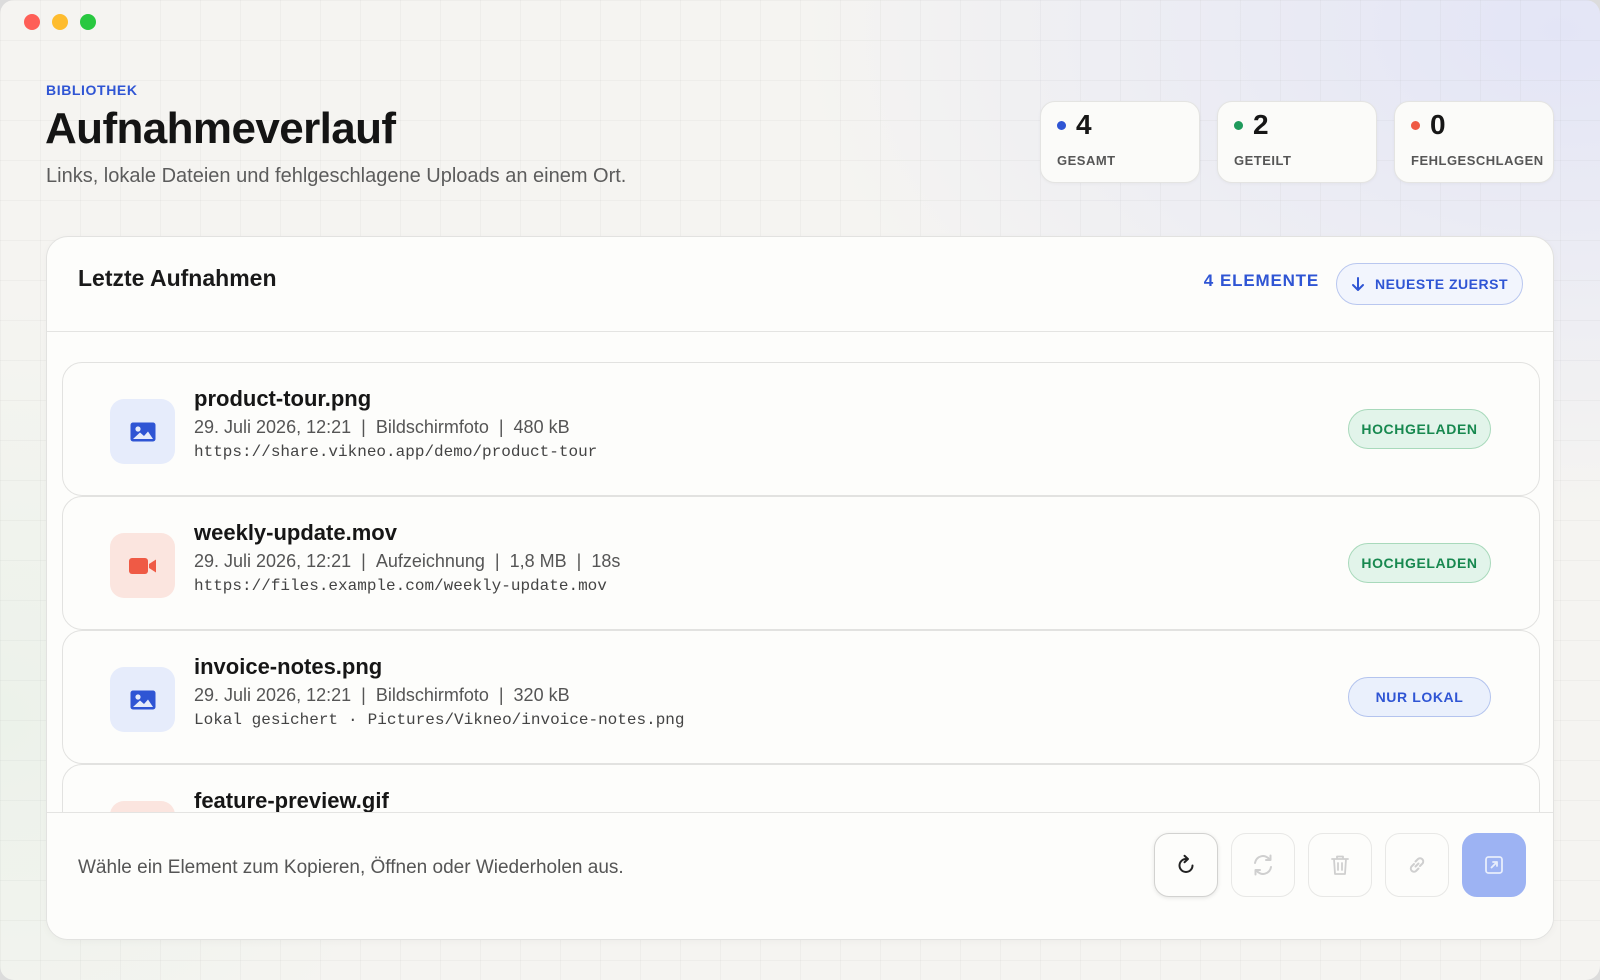  I want to click on file-name: weekly-update.mov, so click(295, 532).